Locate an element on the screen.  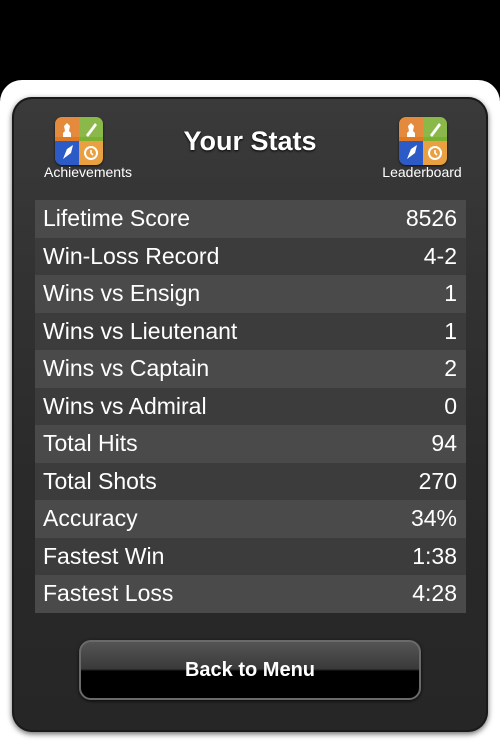
table-row: Wins vs Admiral 0 is located at coordinates (250, 406).